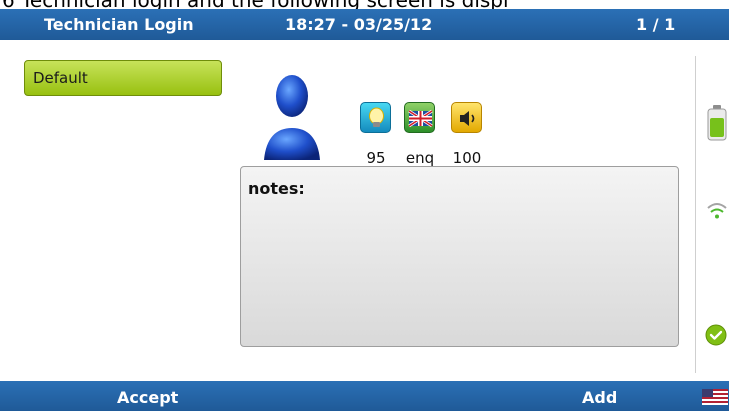 The height and width of the screenshot is (411, 729). I want to click on user-avatar-icon, so click(292, 117).